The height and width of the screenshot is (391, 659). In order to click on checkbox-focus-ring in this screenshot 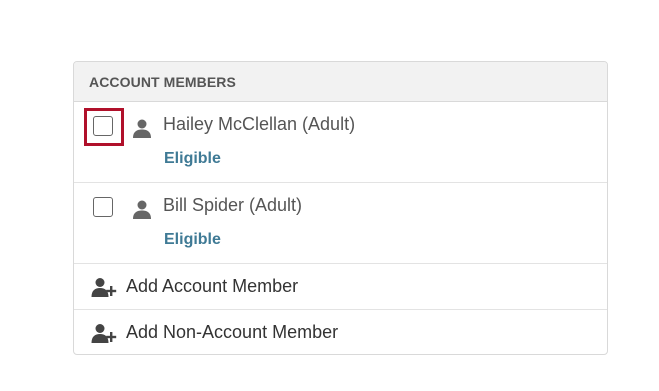, I will do `click(104, 127)`.